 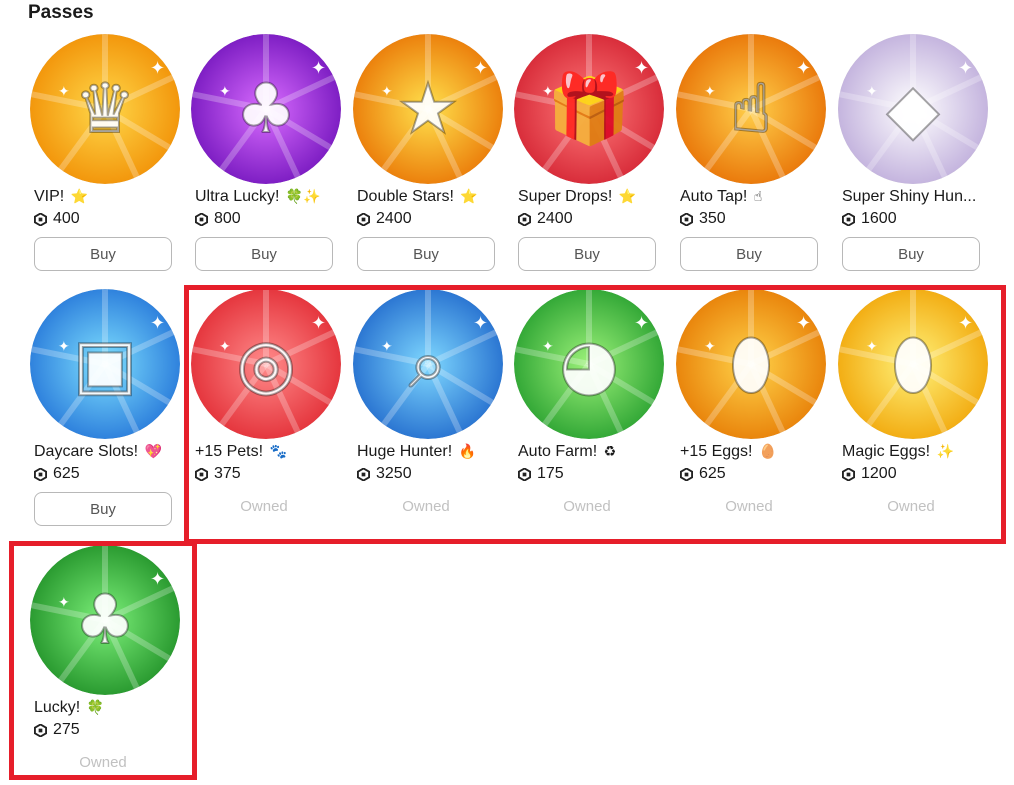 I want to click on crown-icon: ♛ ✦ ✦, so click(x=105, y=109).